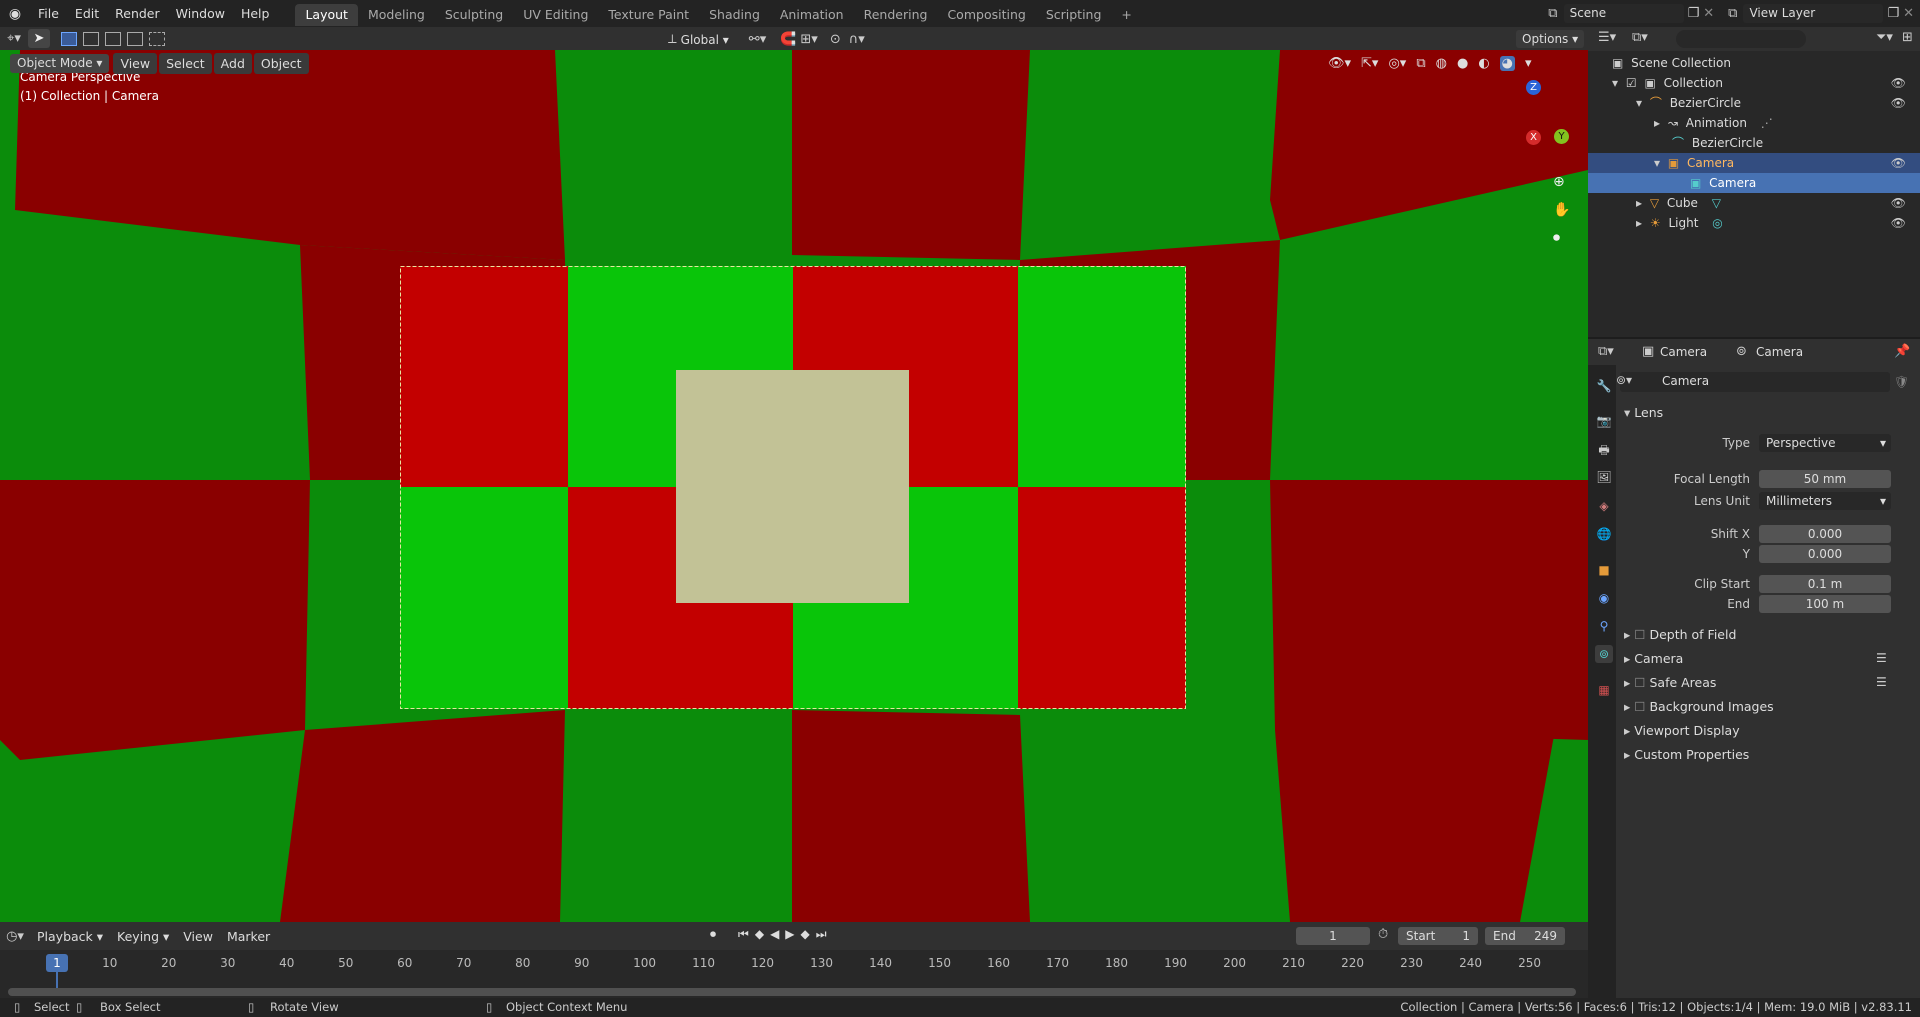 This screenshot has width=1920, height=1017. What do you see at coordinates (1825, 479) in the screenshot?
I see `focal-length-field: 50 mm` at bounding box center [1825, 479].